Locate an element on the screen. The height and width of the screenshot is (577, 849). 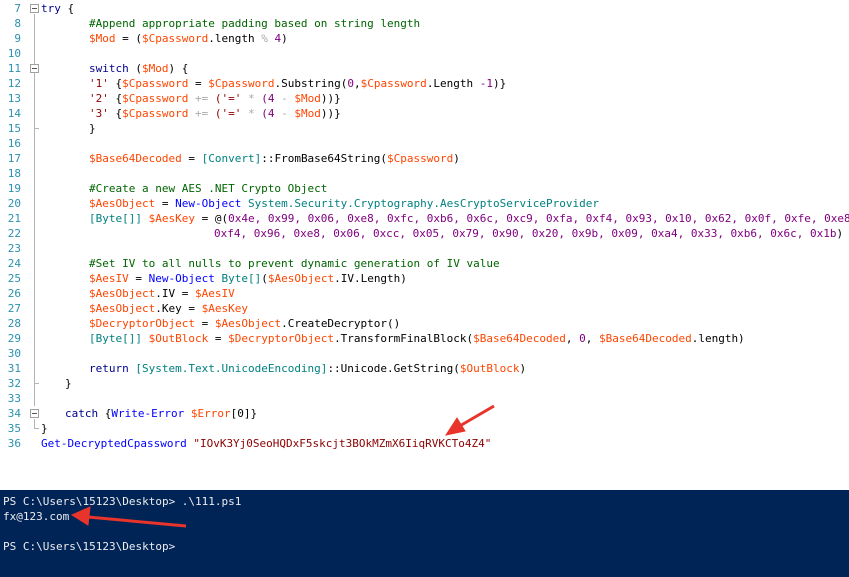
operator: % is located at coordinates (264, 38).